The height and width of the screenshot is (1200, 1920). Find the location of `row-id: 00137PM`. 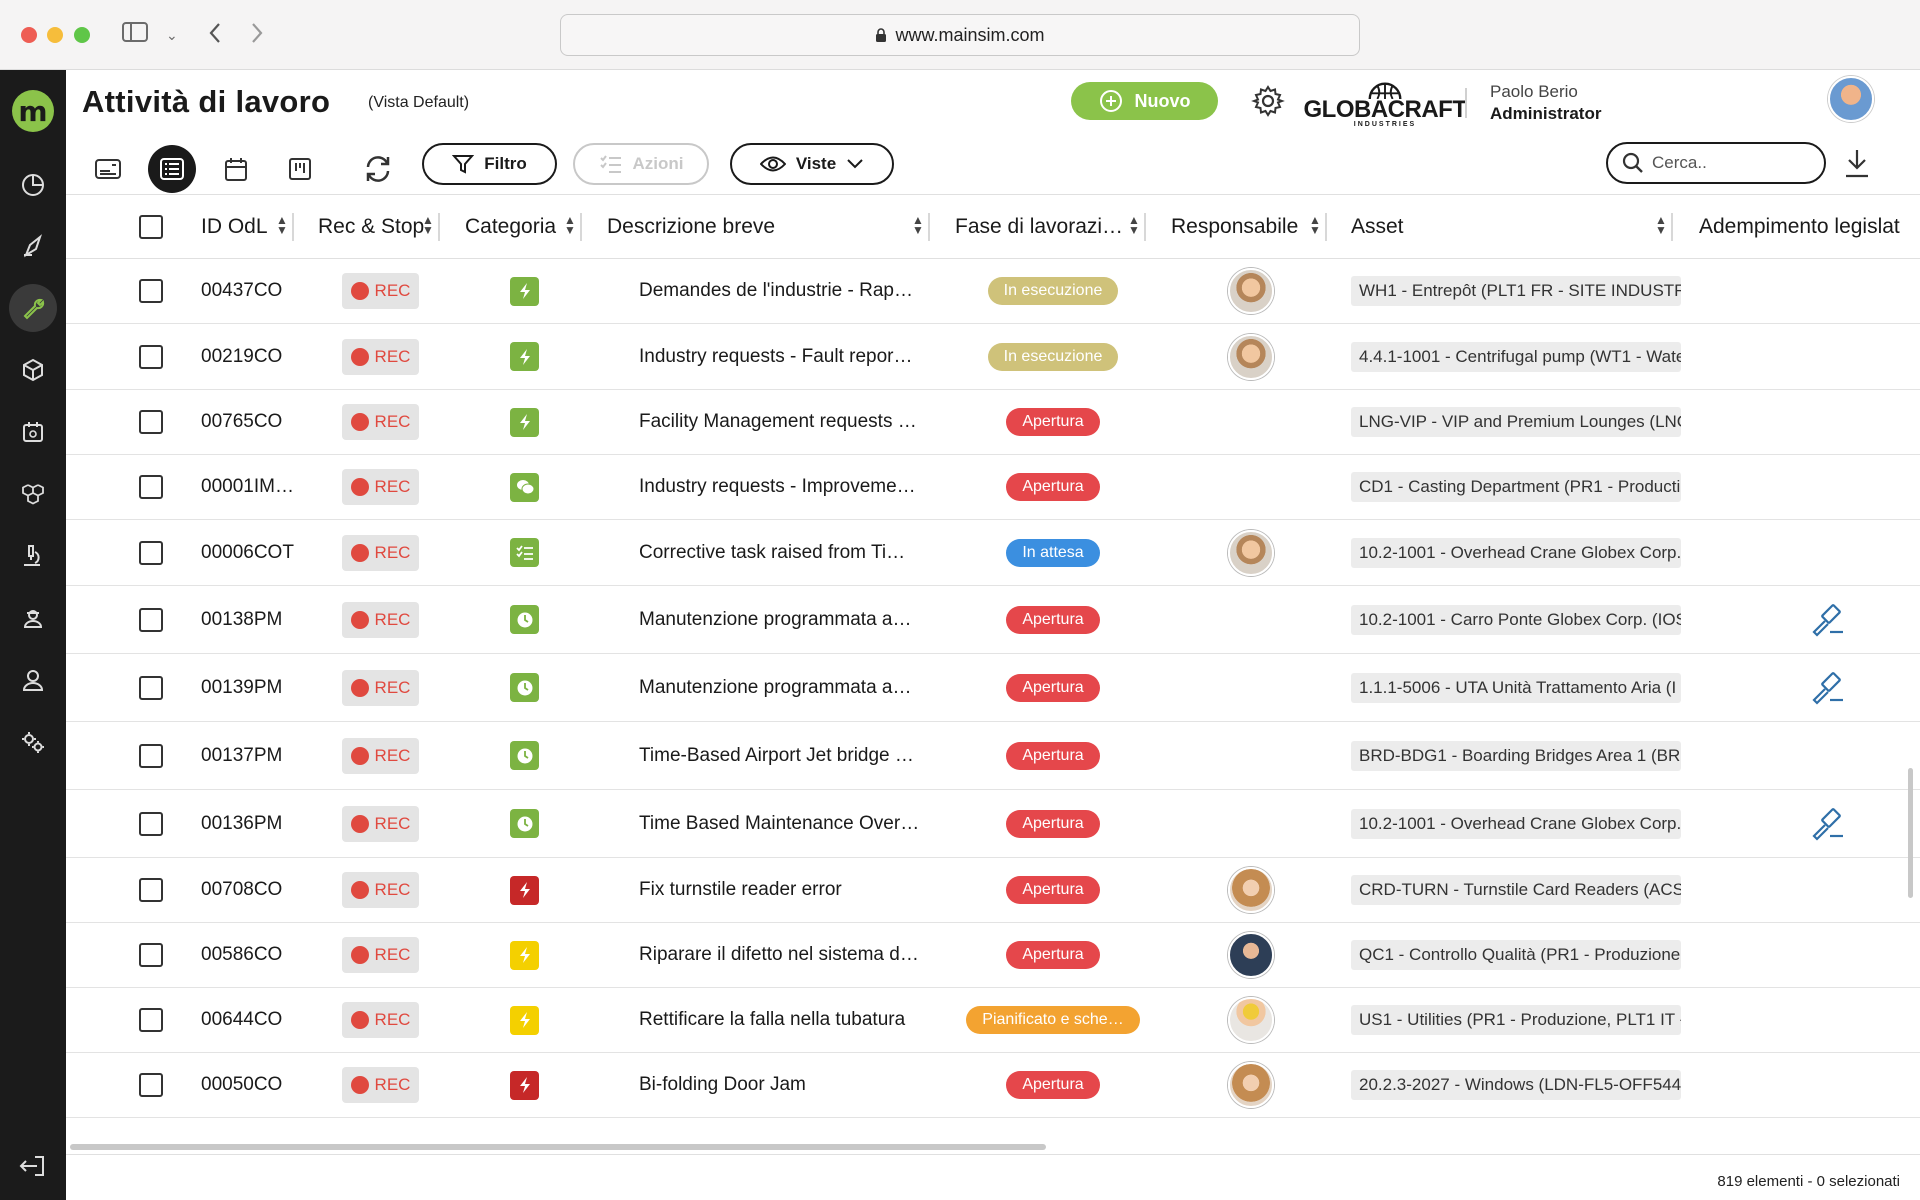

row-id: 00137PM is located at coordinates (241, 755).